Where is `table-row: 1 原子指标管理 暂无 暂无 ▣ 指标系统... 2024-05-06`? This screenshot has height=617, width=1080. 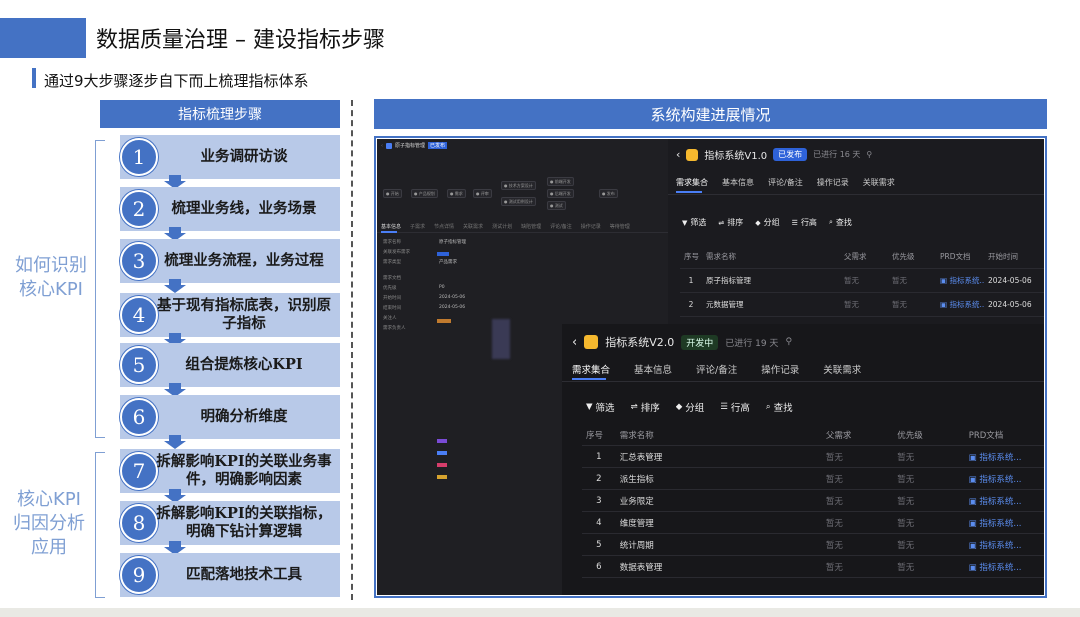
table-row: 1 原子指标管理 暂无 暂无 ▣ 指标系统... 2024-05-06 is located at coordinates (862, 281).